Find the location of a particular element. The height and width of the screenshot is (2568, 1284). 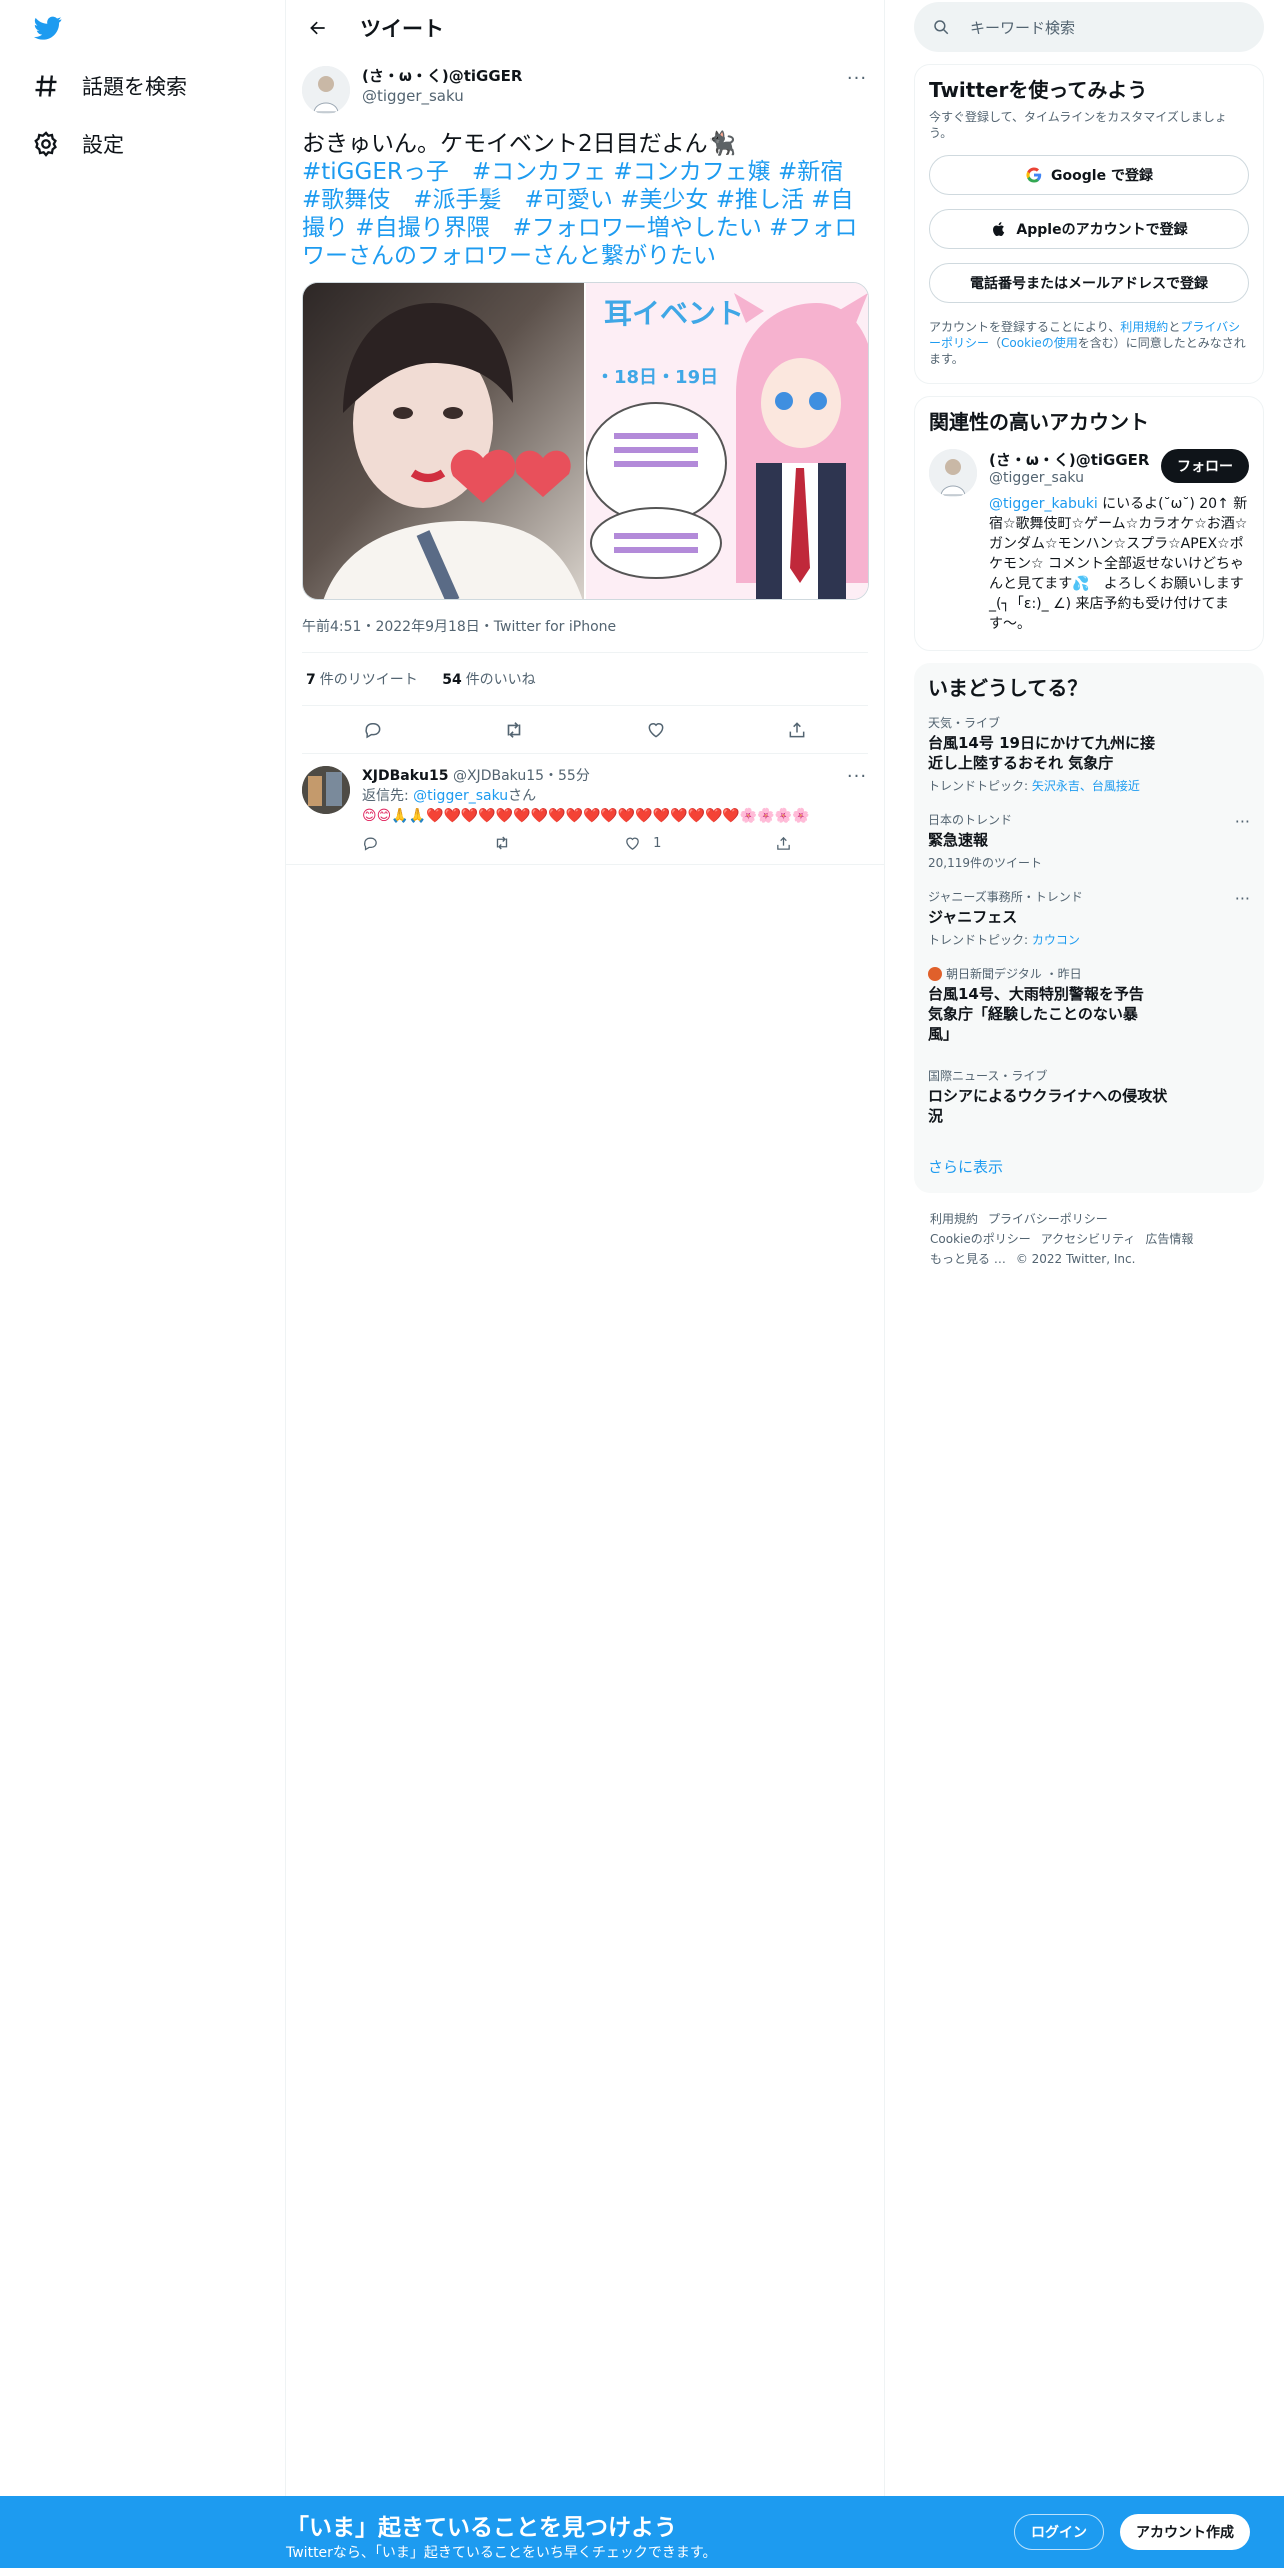

search-input: キーワード検索 is located at coordinates (1022, 27).